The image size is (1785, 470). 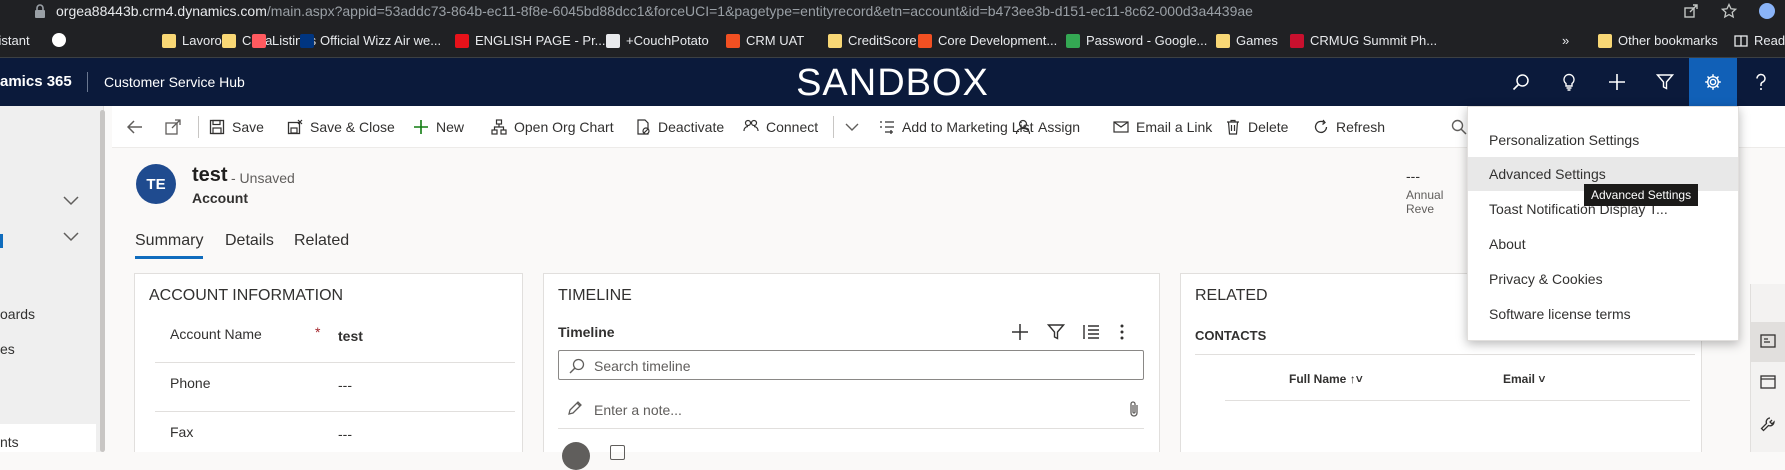 What do you see at coordinates (1569, 82) in the screenshot?
I see `assist-button` at bounding box center [1569, 82].